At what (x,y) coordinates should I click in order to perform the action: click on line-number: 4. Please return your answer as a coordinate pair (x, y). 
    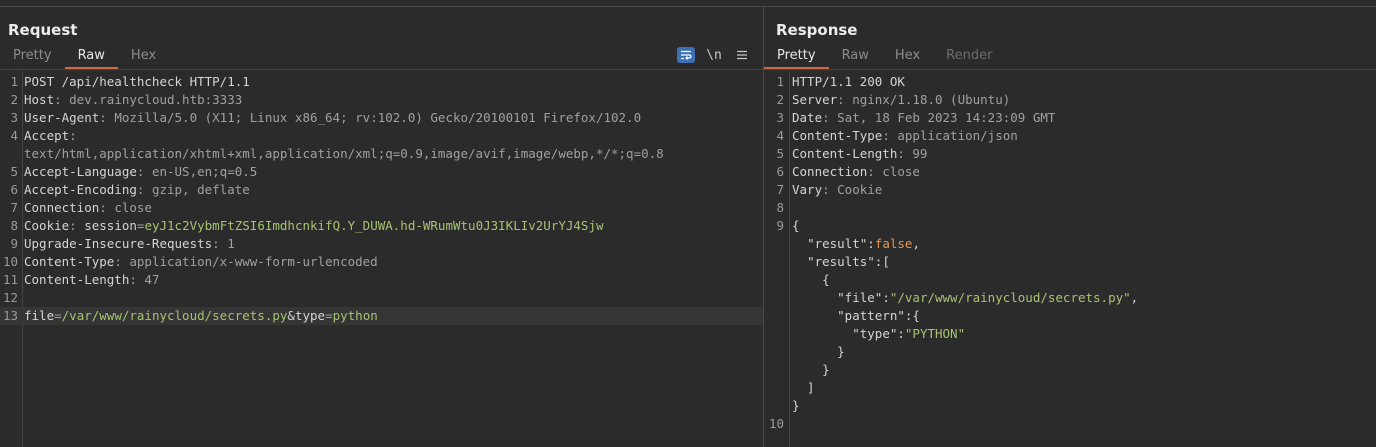
    Looking at the image, I should click on (14, 135).